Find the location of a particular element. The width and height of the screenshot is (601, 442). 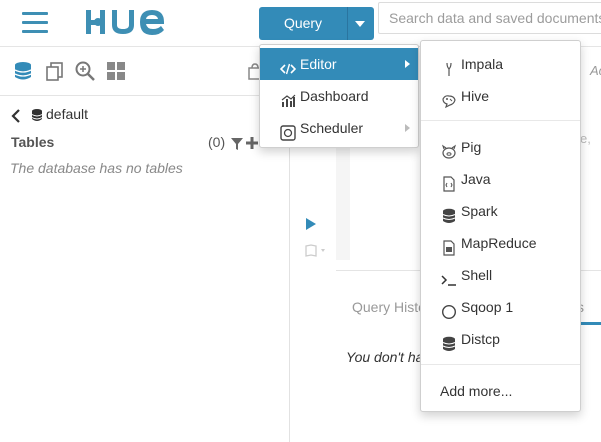

menu-item-dashboard: Dashboard is located at coordinates (339, 96).